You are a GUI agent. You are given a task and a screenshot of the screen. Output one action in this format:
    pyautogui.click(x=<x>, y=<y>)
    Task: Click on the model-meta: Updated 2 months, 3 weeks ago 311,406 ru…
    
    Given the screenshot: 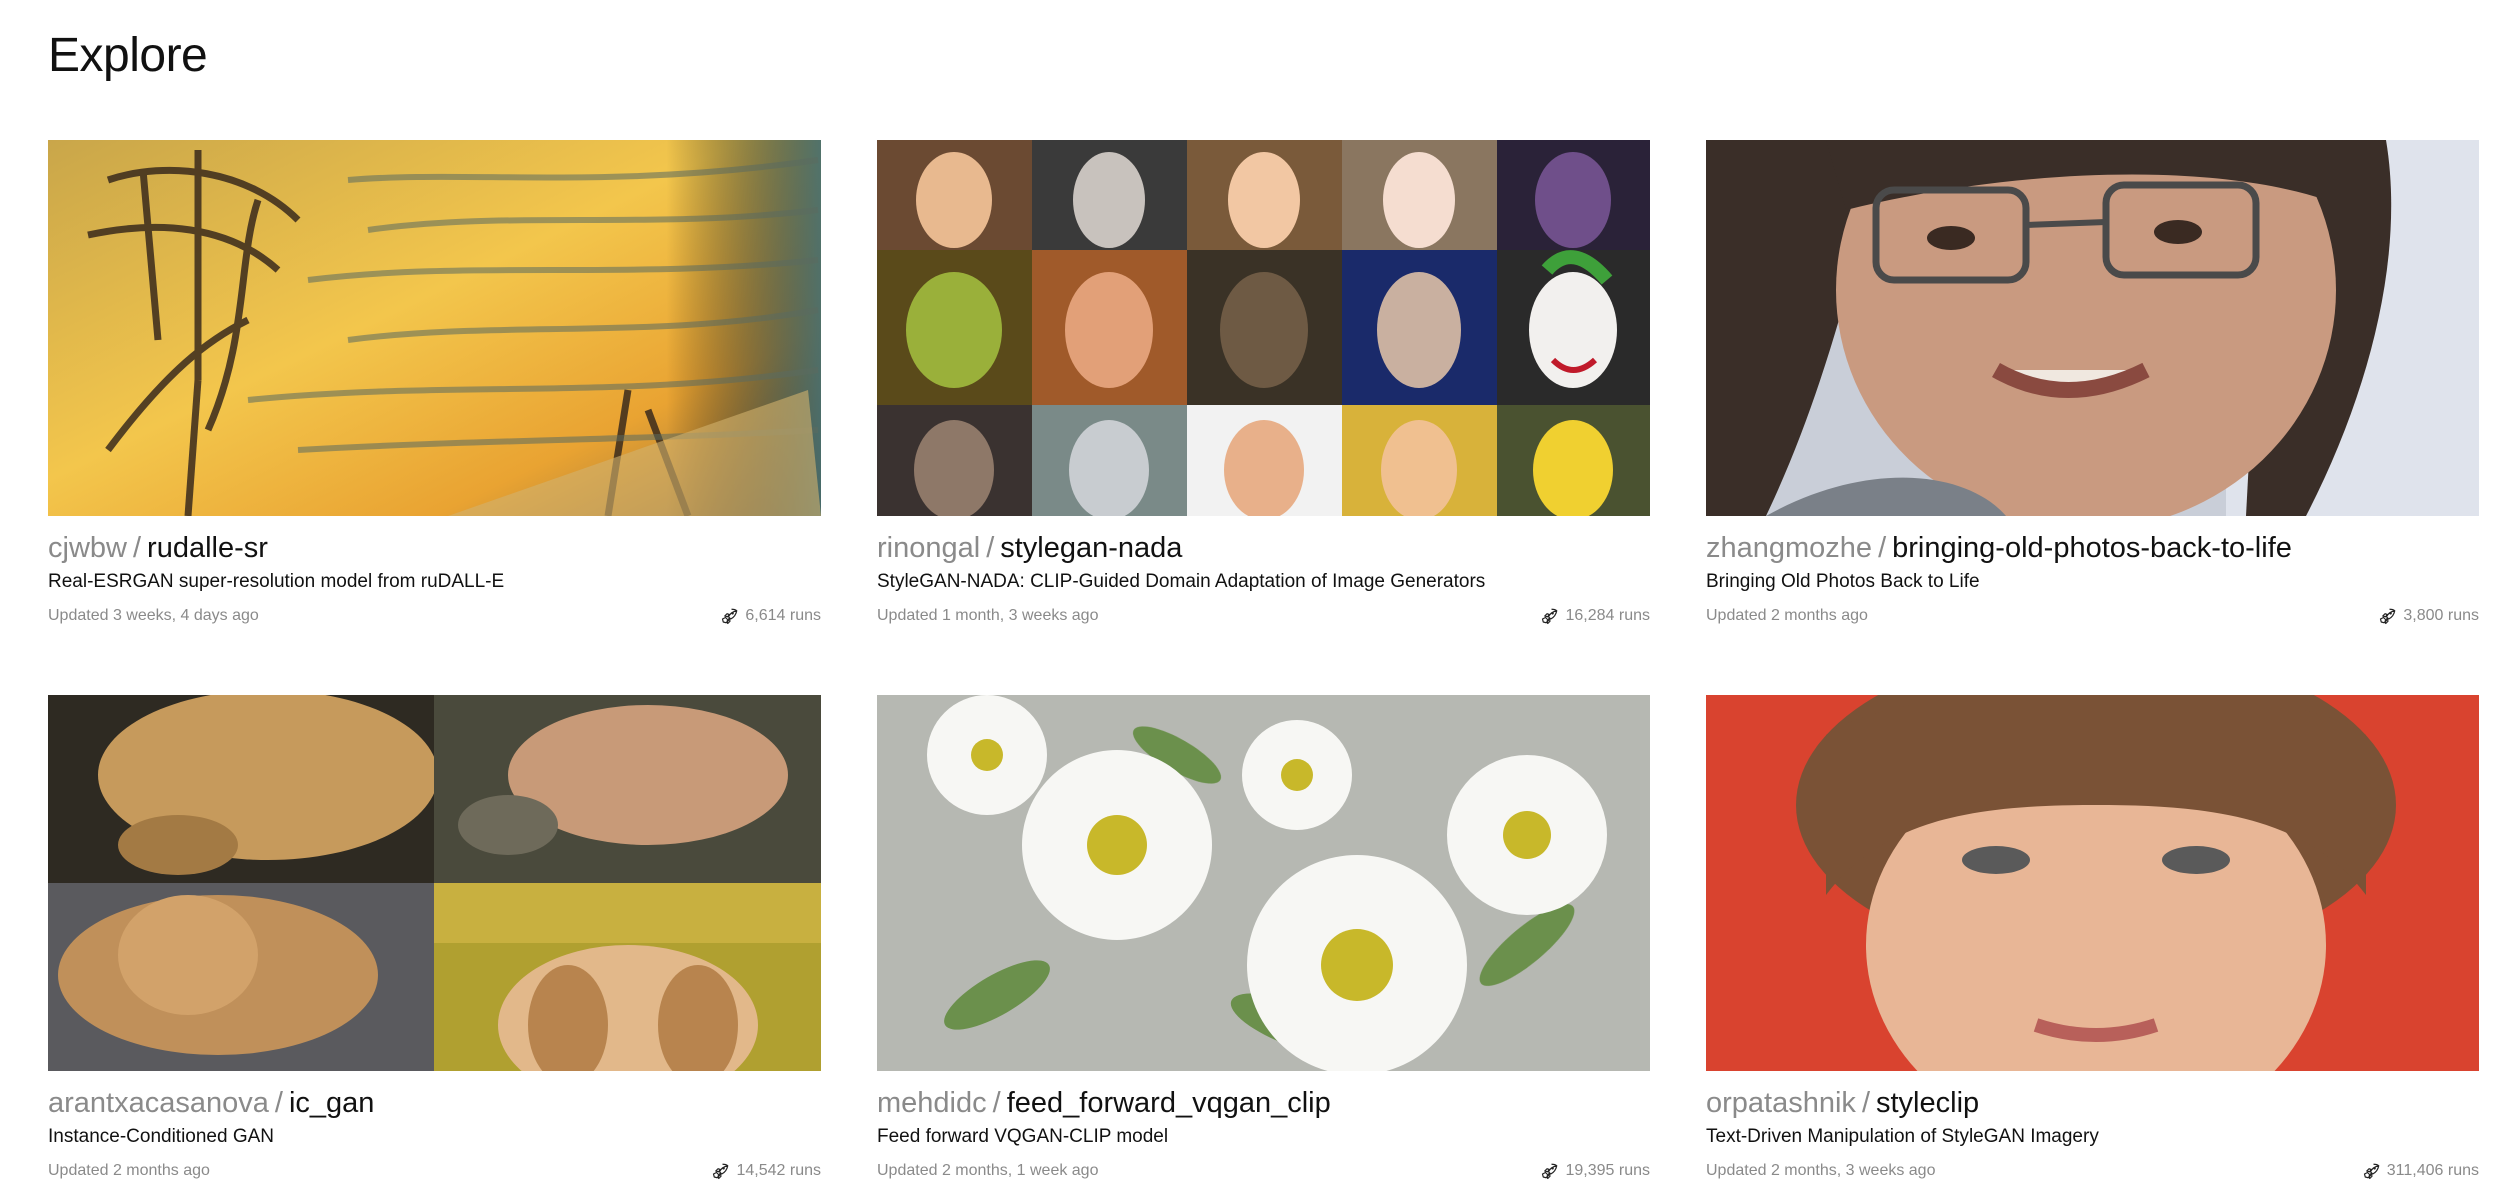 What is the action you would take?
    pyautogui.click(x=2092, y=1171)
    